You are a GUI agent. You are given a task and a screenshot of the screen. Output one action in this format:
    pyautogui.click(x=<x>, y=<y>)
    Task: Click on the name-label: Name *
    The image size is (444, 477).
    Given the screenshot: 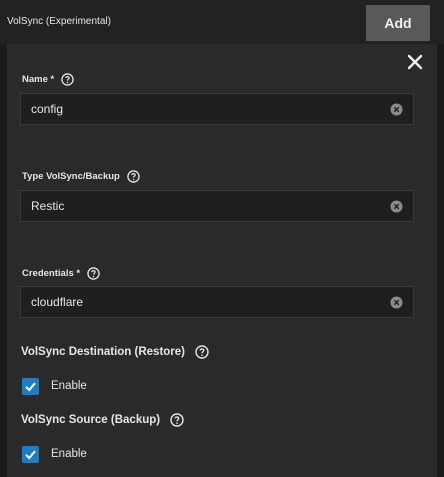 What is the action you would take?
    pyautogui.click(x=38, y=79)
    